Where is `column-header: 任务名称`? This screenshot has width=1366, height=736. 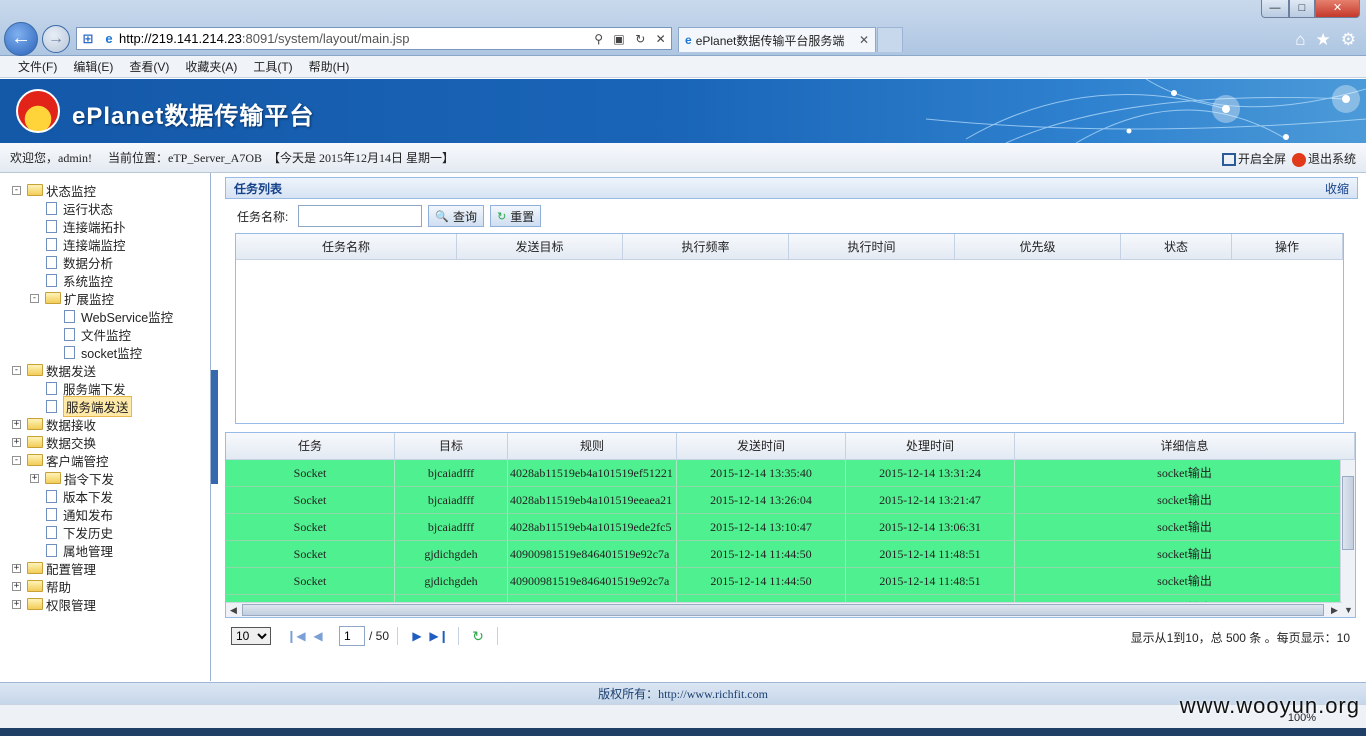
column-header: 任务名称 is located at coordinates (346, 246).